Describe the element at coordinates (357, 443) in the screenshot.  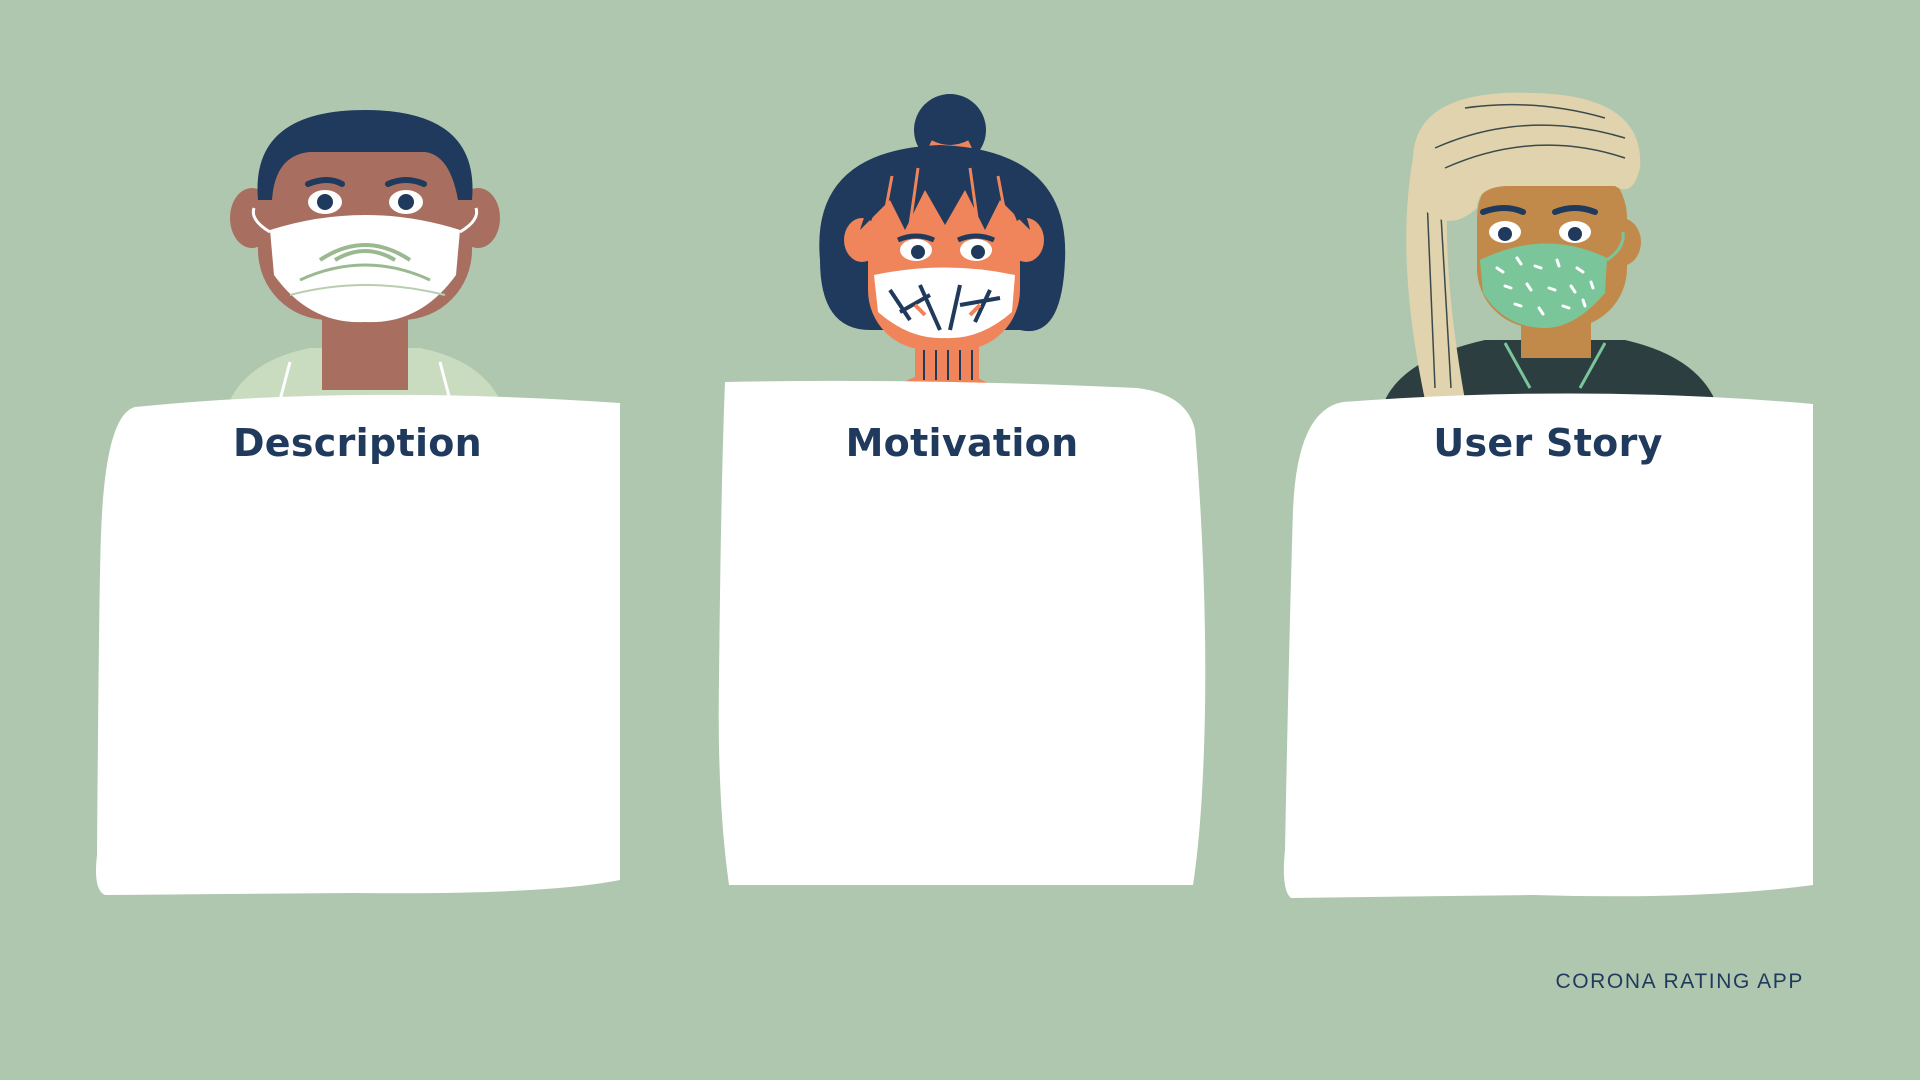
I see `description-card-title: Description` at that location.